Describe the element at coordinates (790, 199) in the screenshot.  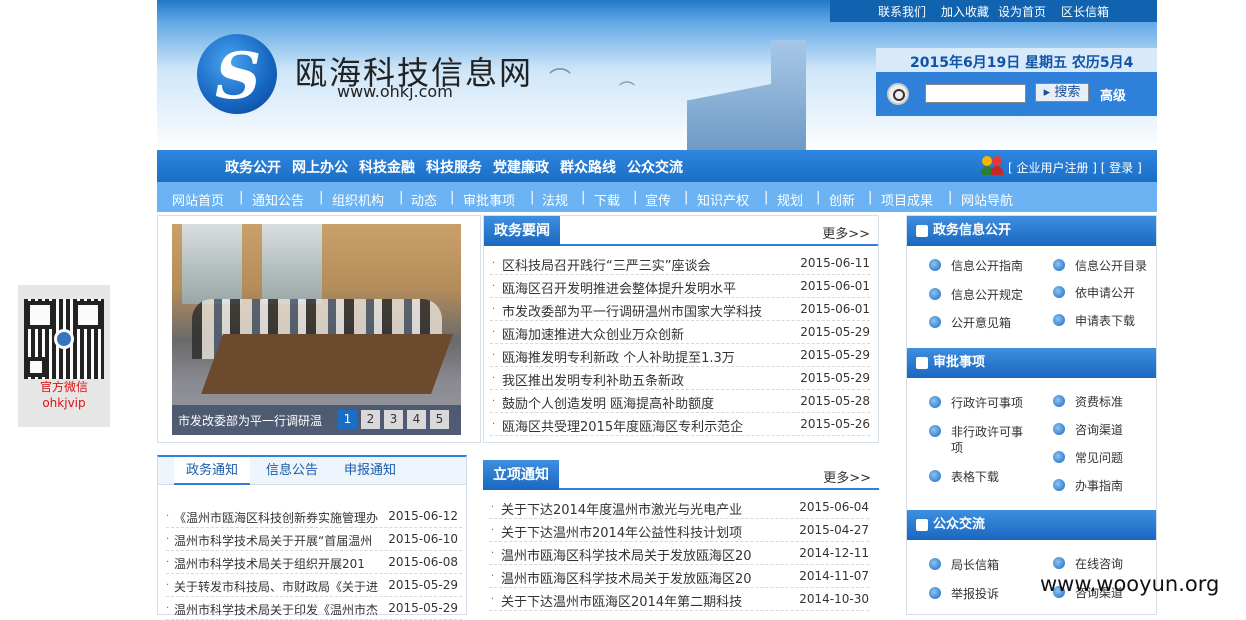
I see `subnav-planning: 规划` at that location.